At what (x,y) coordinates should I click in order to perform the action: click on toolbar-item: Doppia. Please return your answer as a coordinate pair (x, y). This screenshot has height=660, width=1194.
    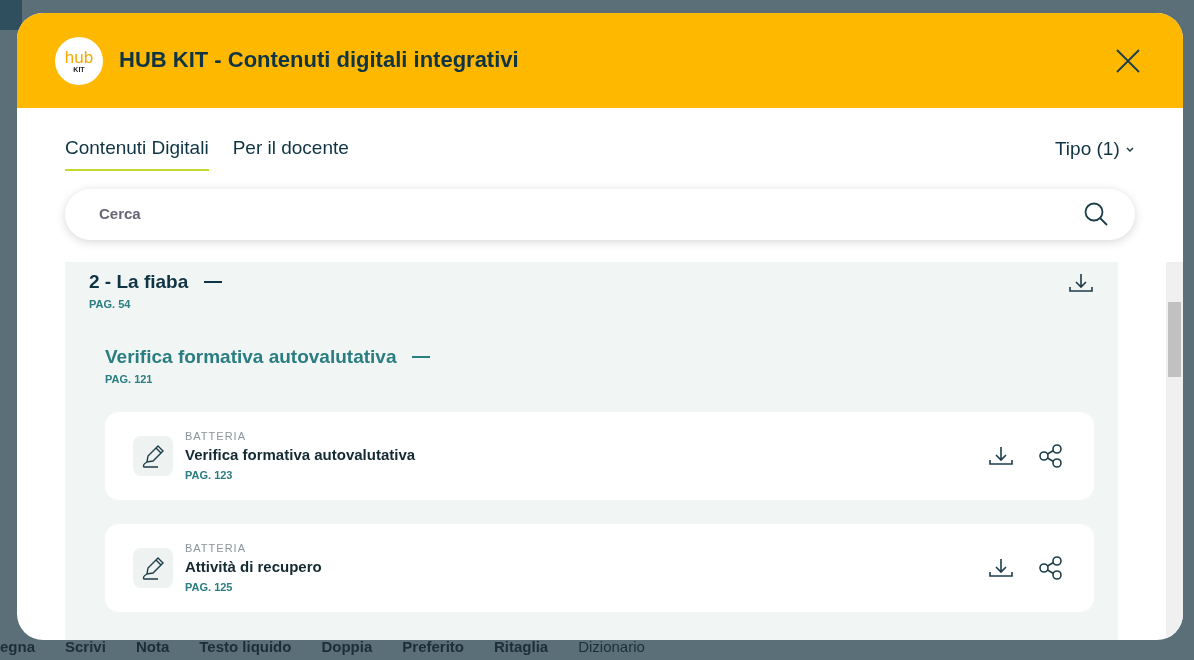
    Looking at the image, I should click on (347, 647).